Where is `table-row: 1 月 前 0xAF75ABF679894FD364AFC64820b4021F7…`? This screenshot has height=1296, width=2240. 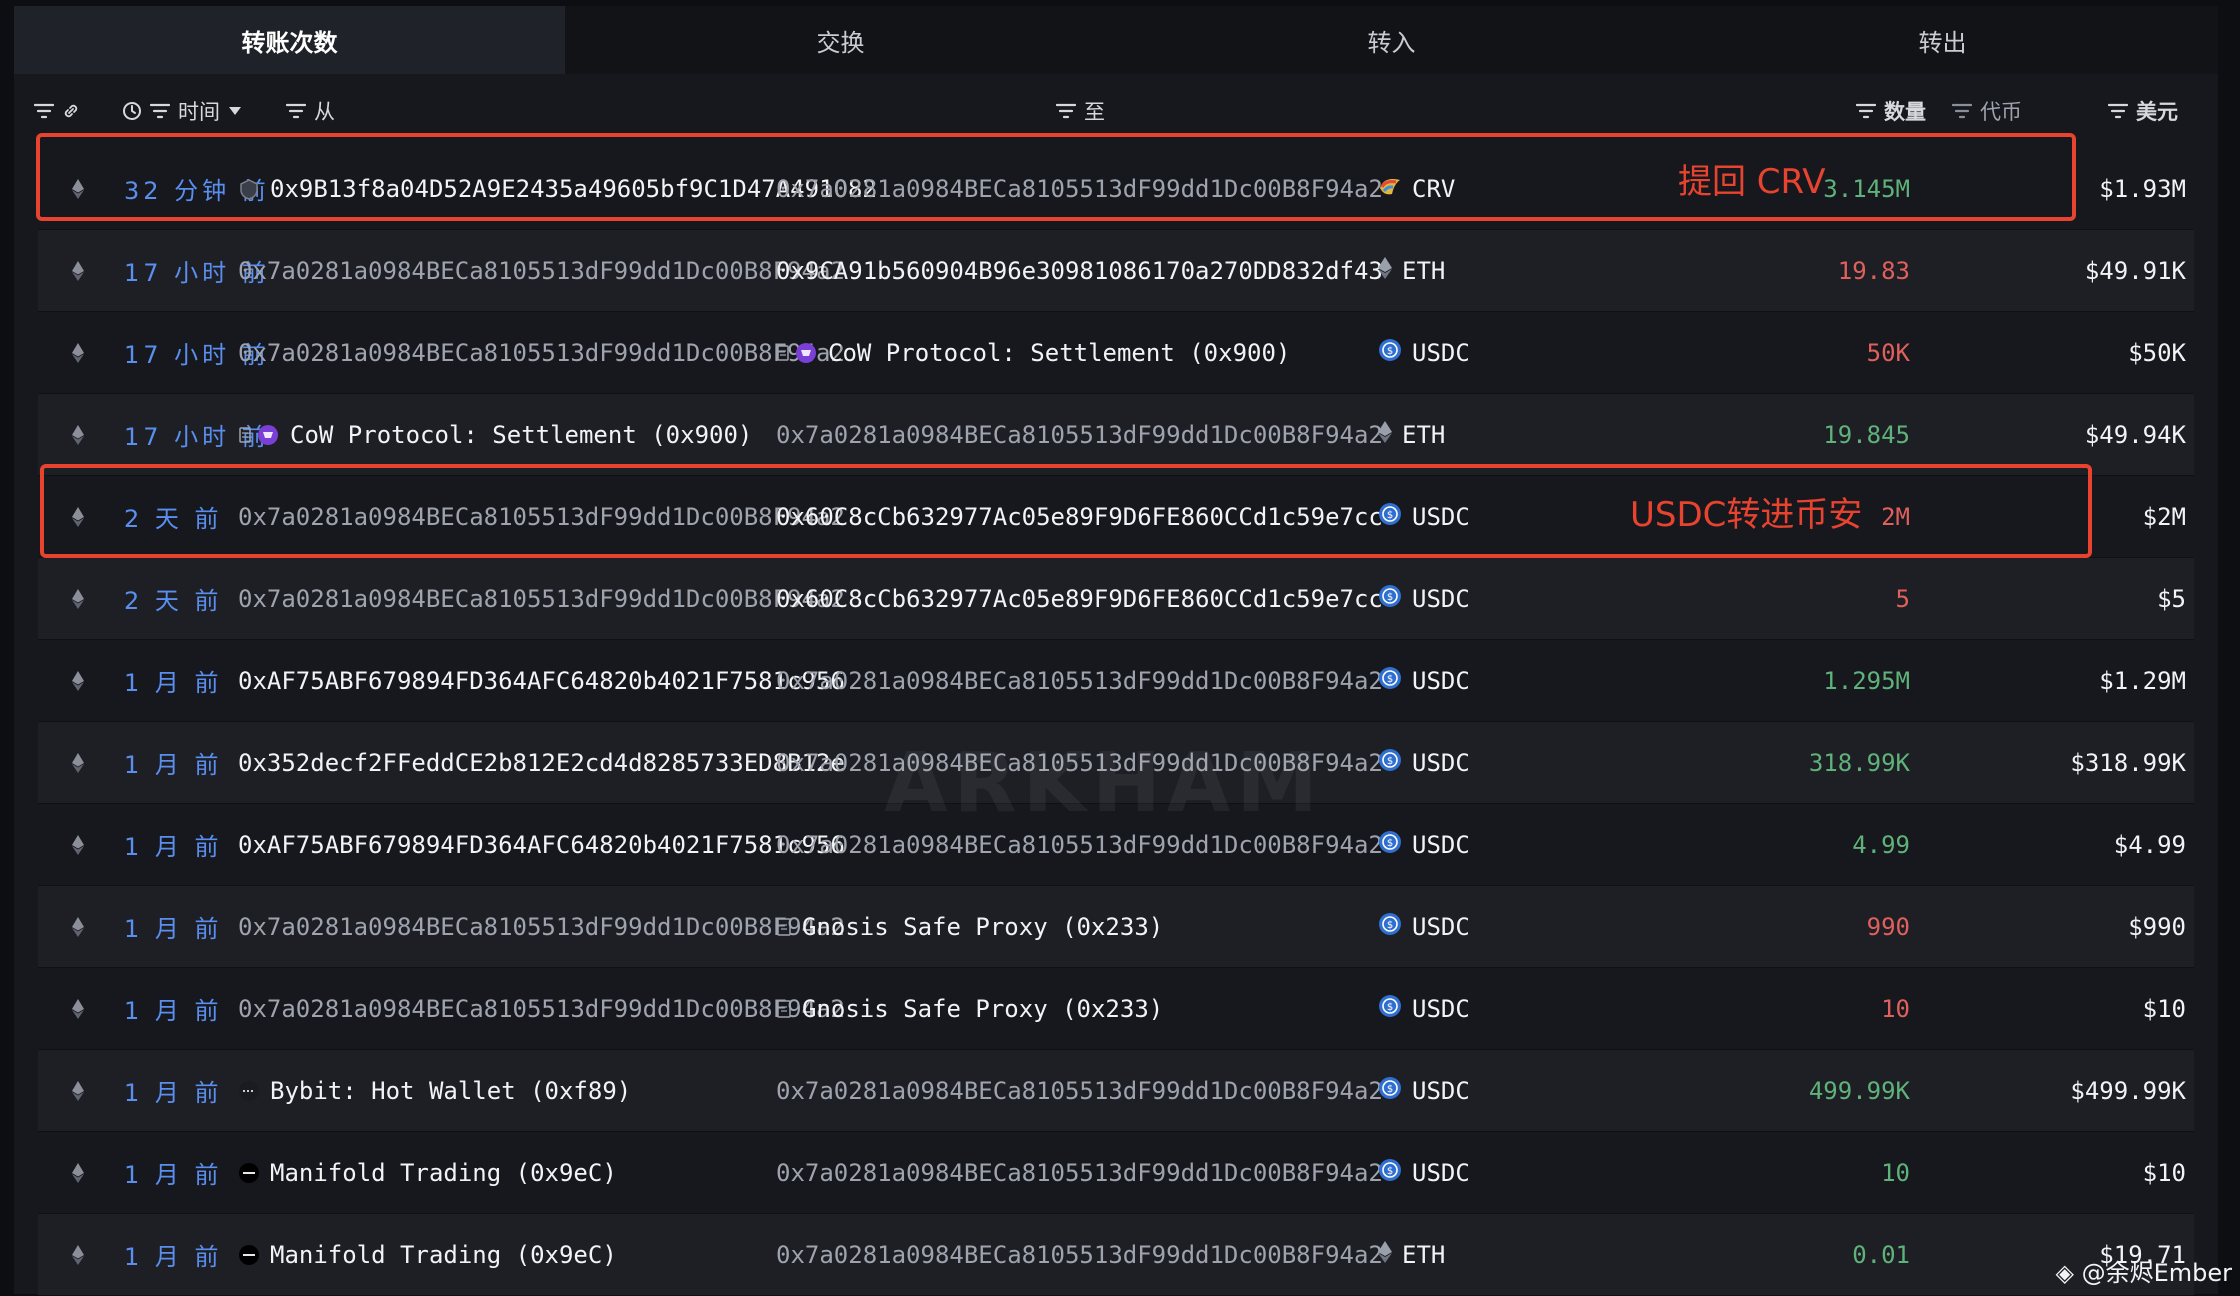
table-row: 1 月 前 0xAF75ABF679894FD364AFC64820b4021F7… is located at coordinates (1116, 681).